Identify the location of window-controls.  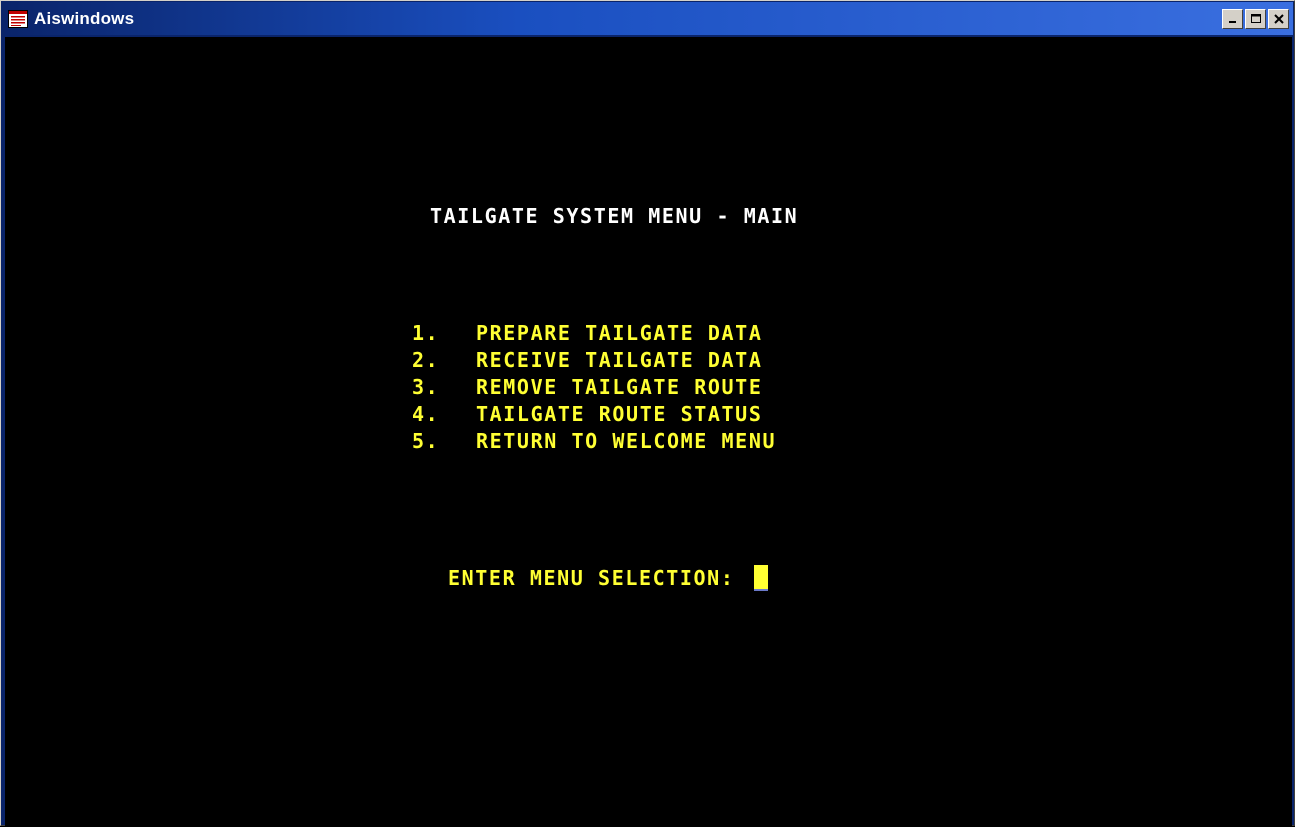
(1255, 19).